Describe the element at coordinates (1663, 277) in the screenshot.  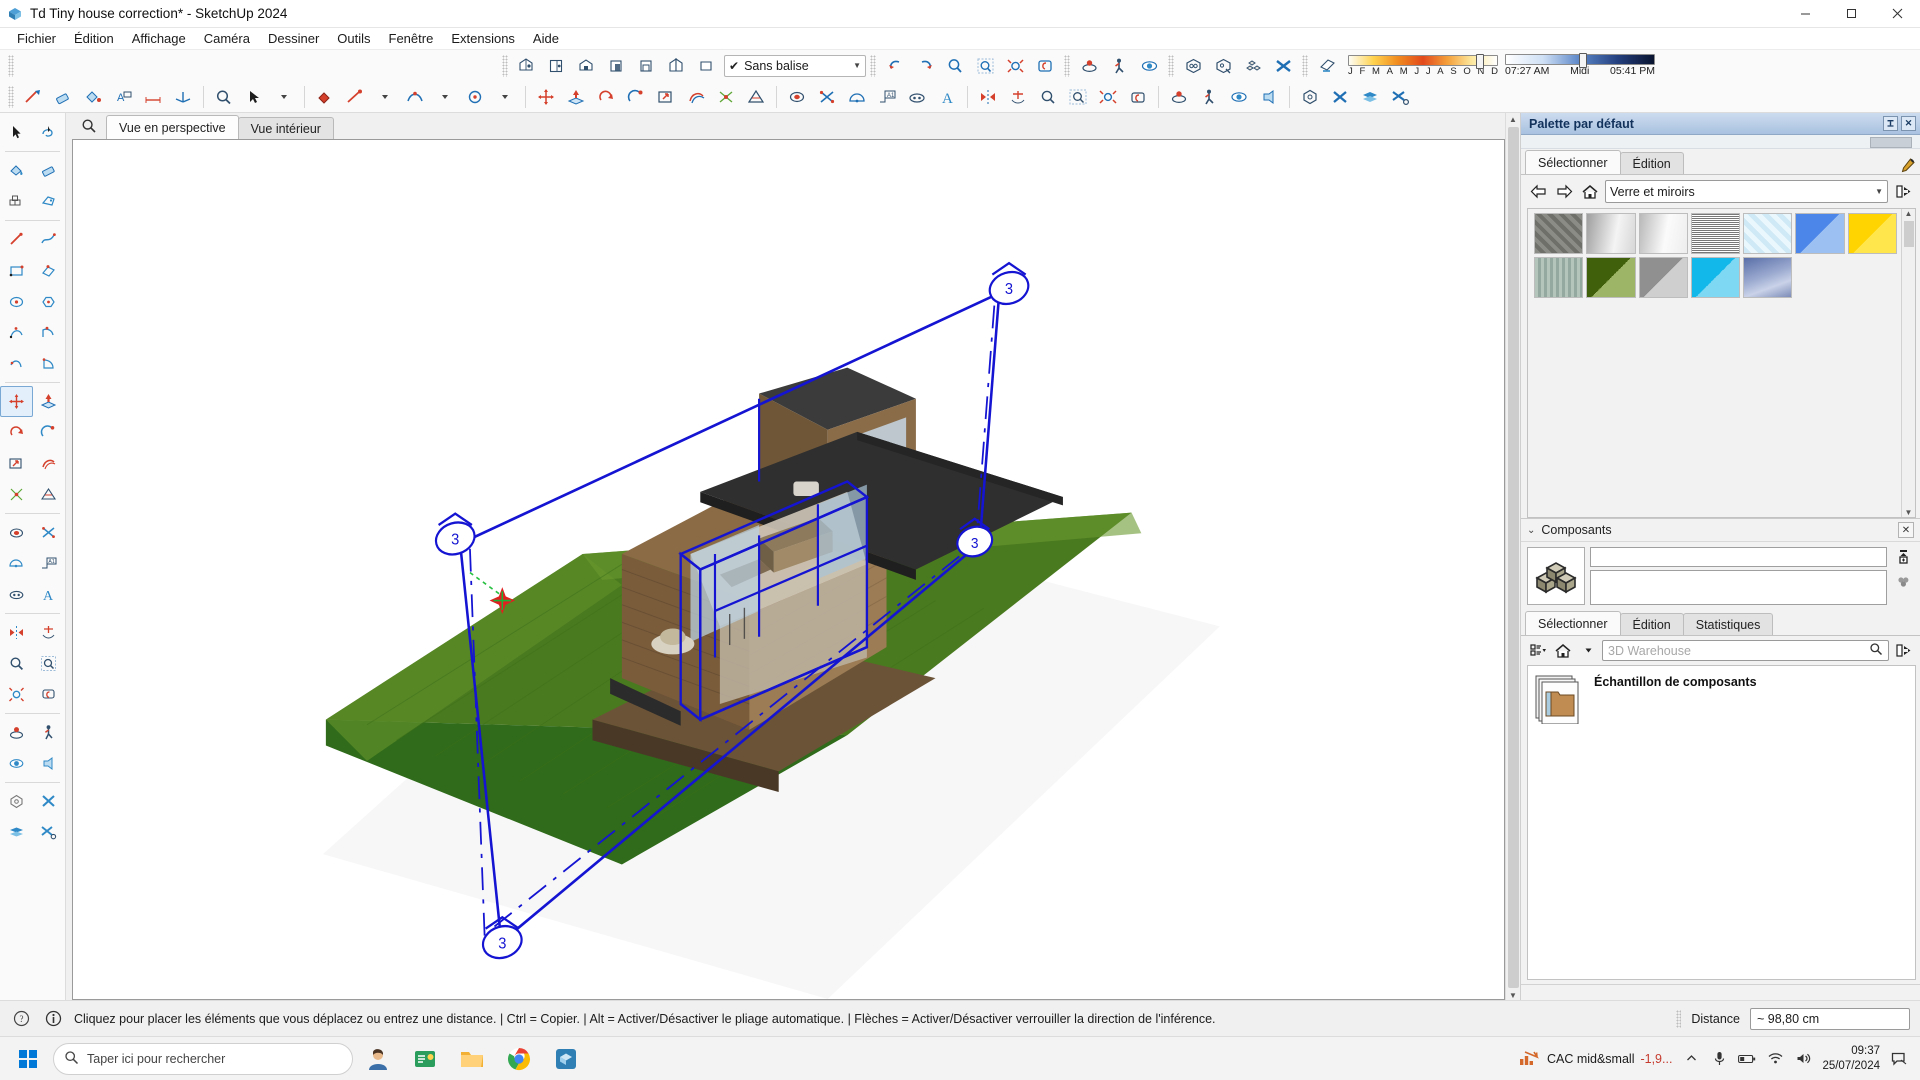
I see `material-swatch-glass-grey` at that location.